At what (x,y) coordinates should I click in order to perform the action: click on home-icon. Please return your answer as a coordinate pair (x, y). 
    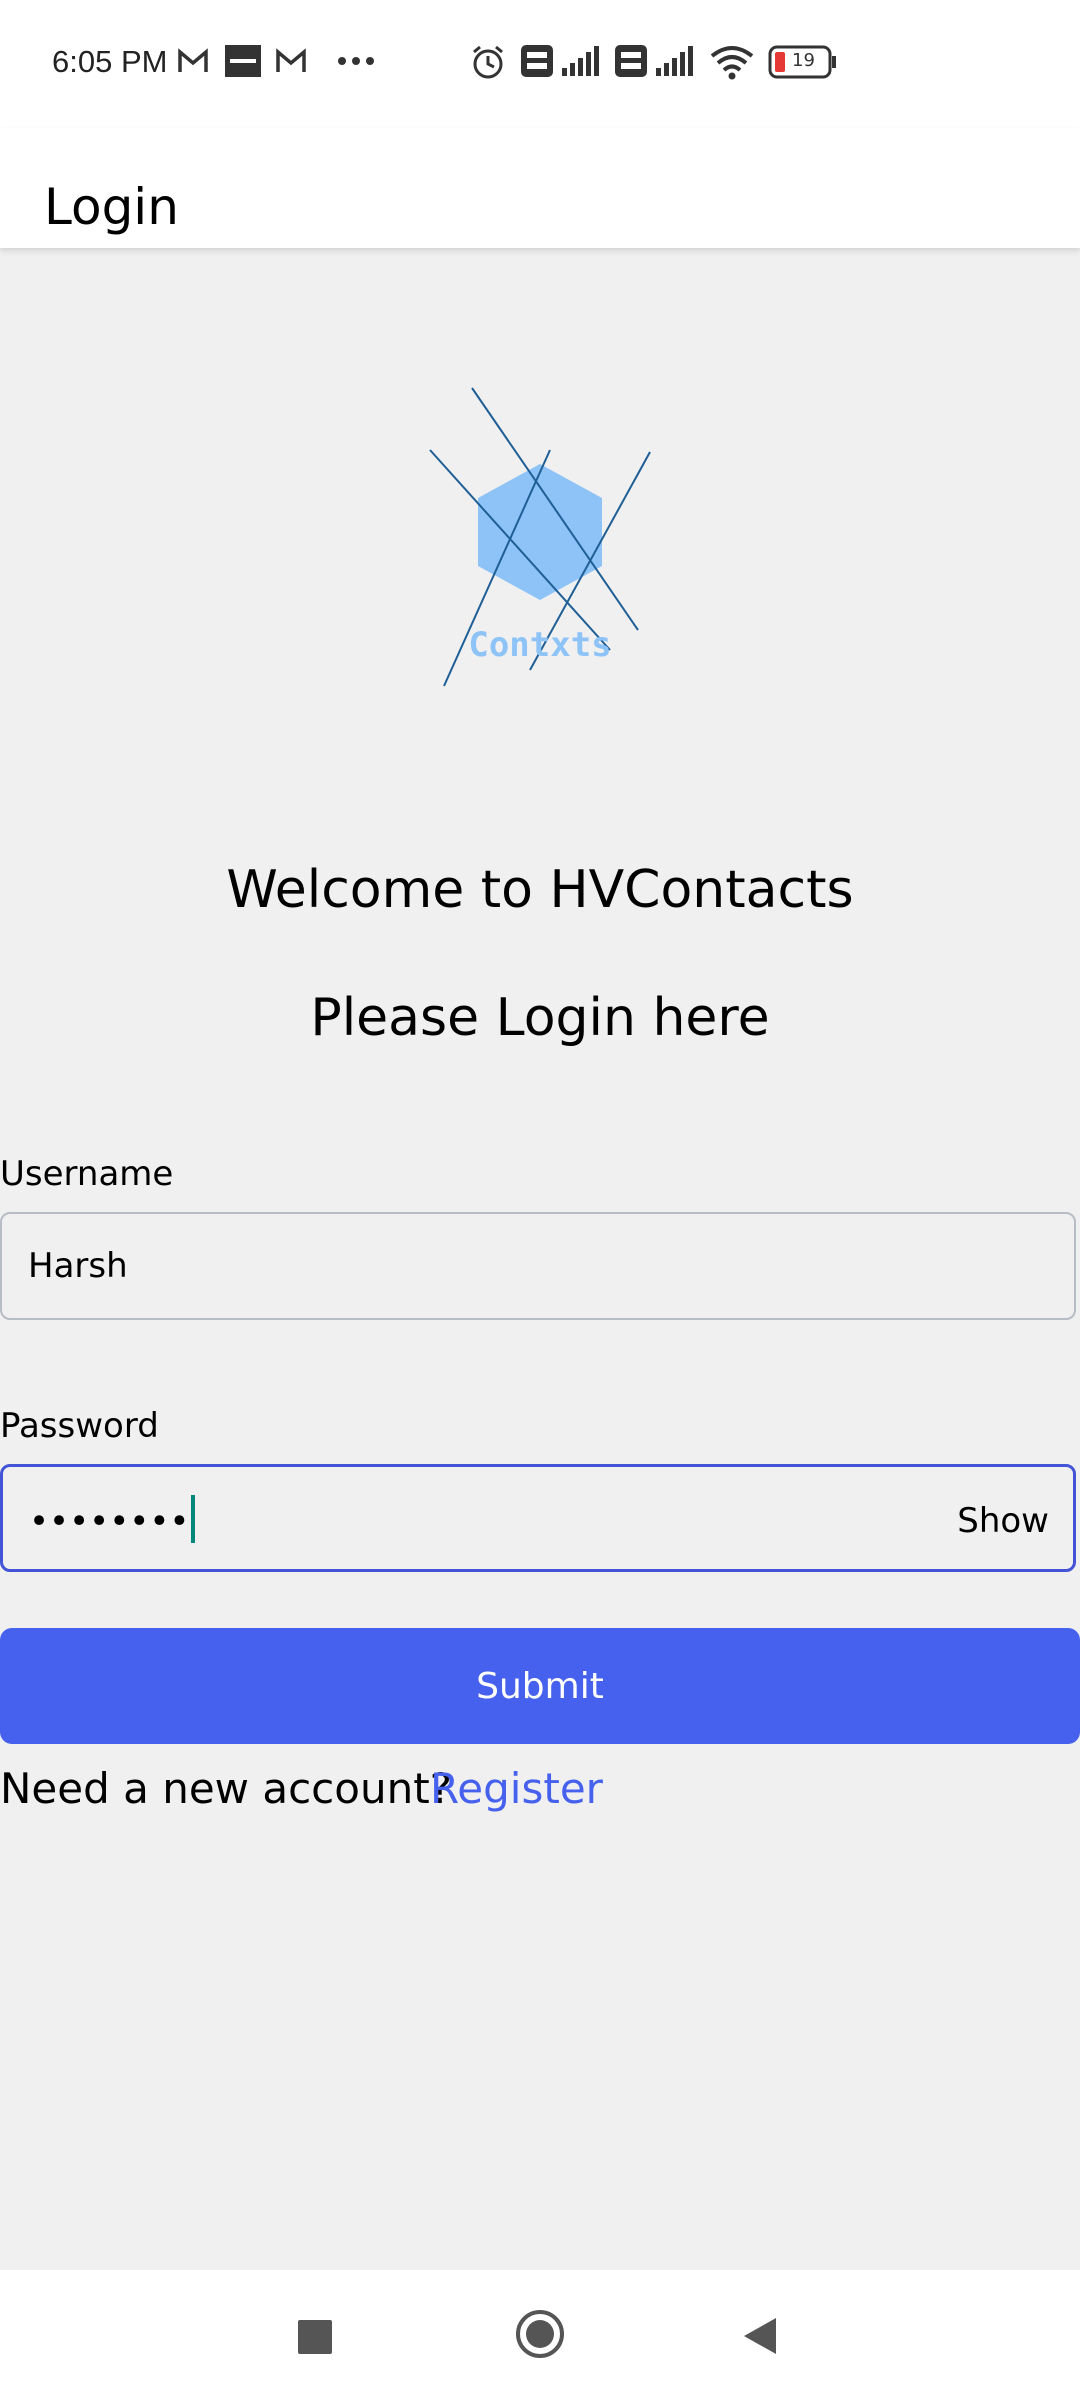
    Looking at the image, I should click on (540, 2334).